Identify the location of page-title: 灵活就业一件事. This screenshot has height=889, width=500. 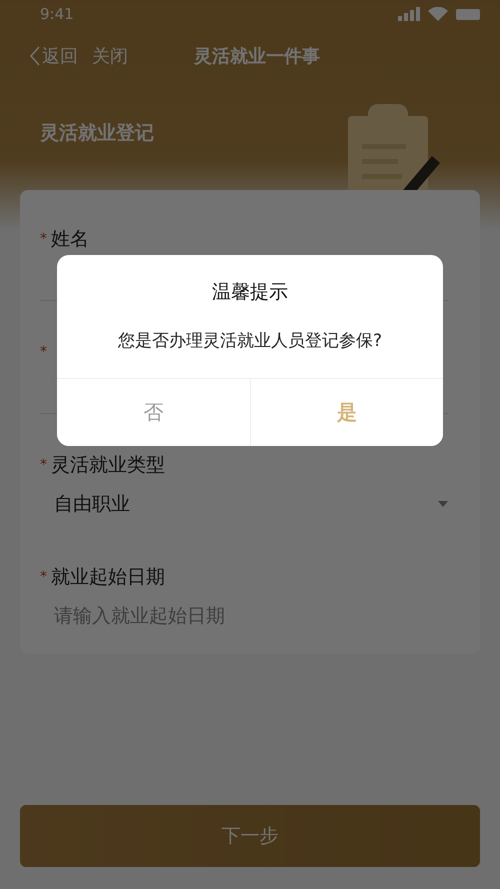
(257, 56).